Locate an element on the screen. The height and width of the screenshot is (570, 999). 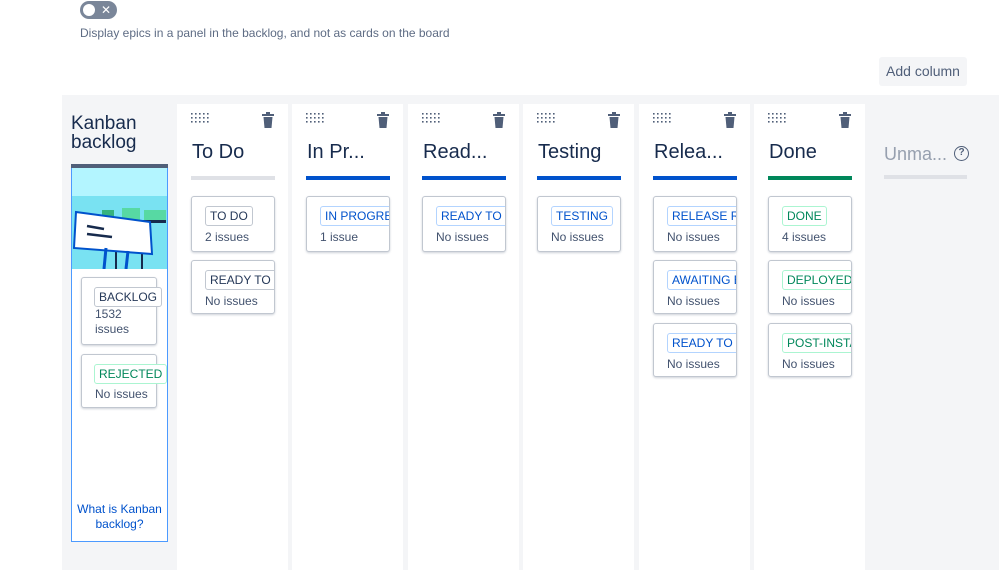
column-title: To Do is located at coordinates (218, 152).